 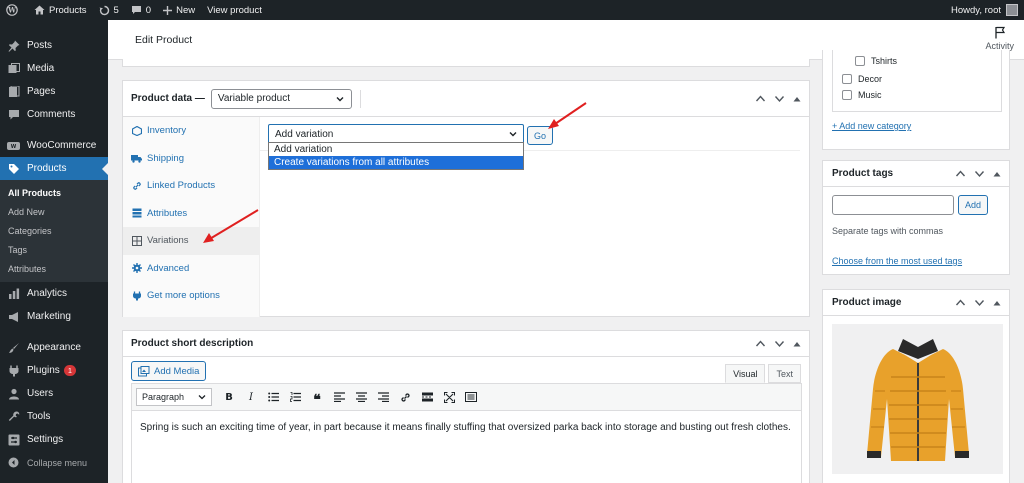 I want to click on variation-action-select: Add variation, so click(x=396, y=134).